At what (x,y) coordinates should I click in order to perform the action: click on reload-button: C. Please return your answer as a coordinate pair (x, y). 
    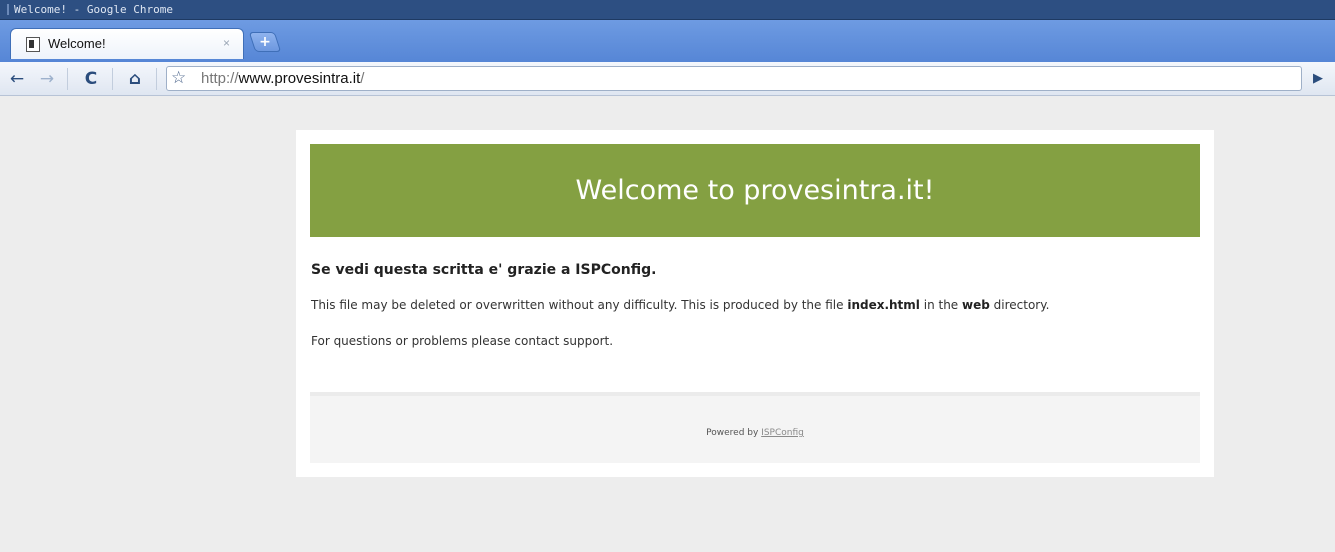
    Looking at the image, I should click on (91, 79).